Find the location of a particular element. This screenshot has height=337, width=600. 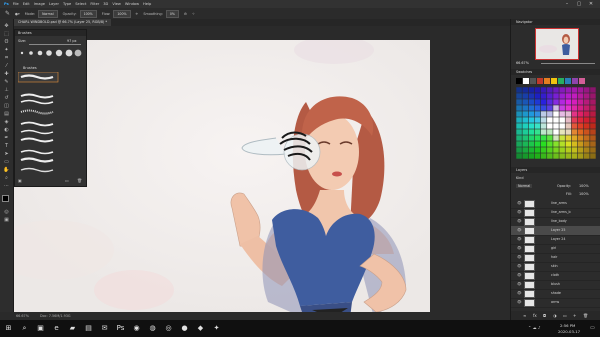

layers-fill-value: 100% is located at coordinates (584, 194).